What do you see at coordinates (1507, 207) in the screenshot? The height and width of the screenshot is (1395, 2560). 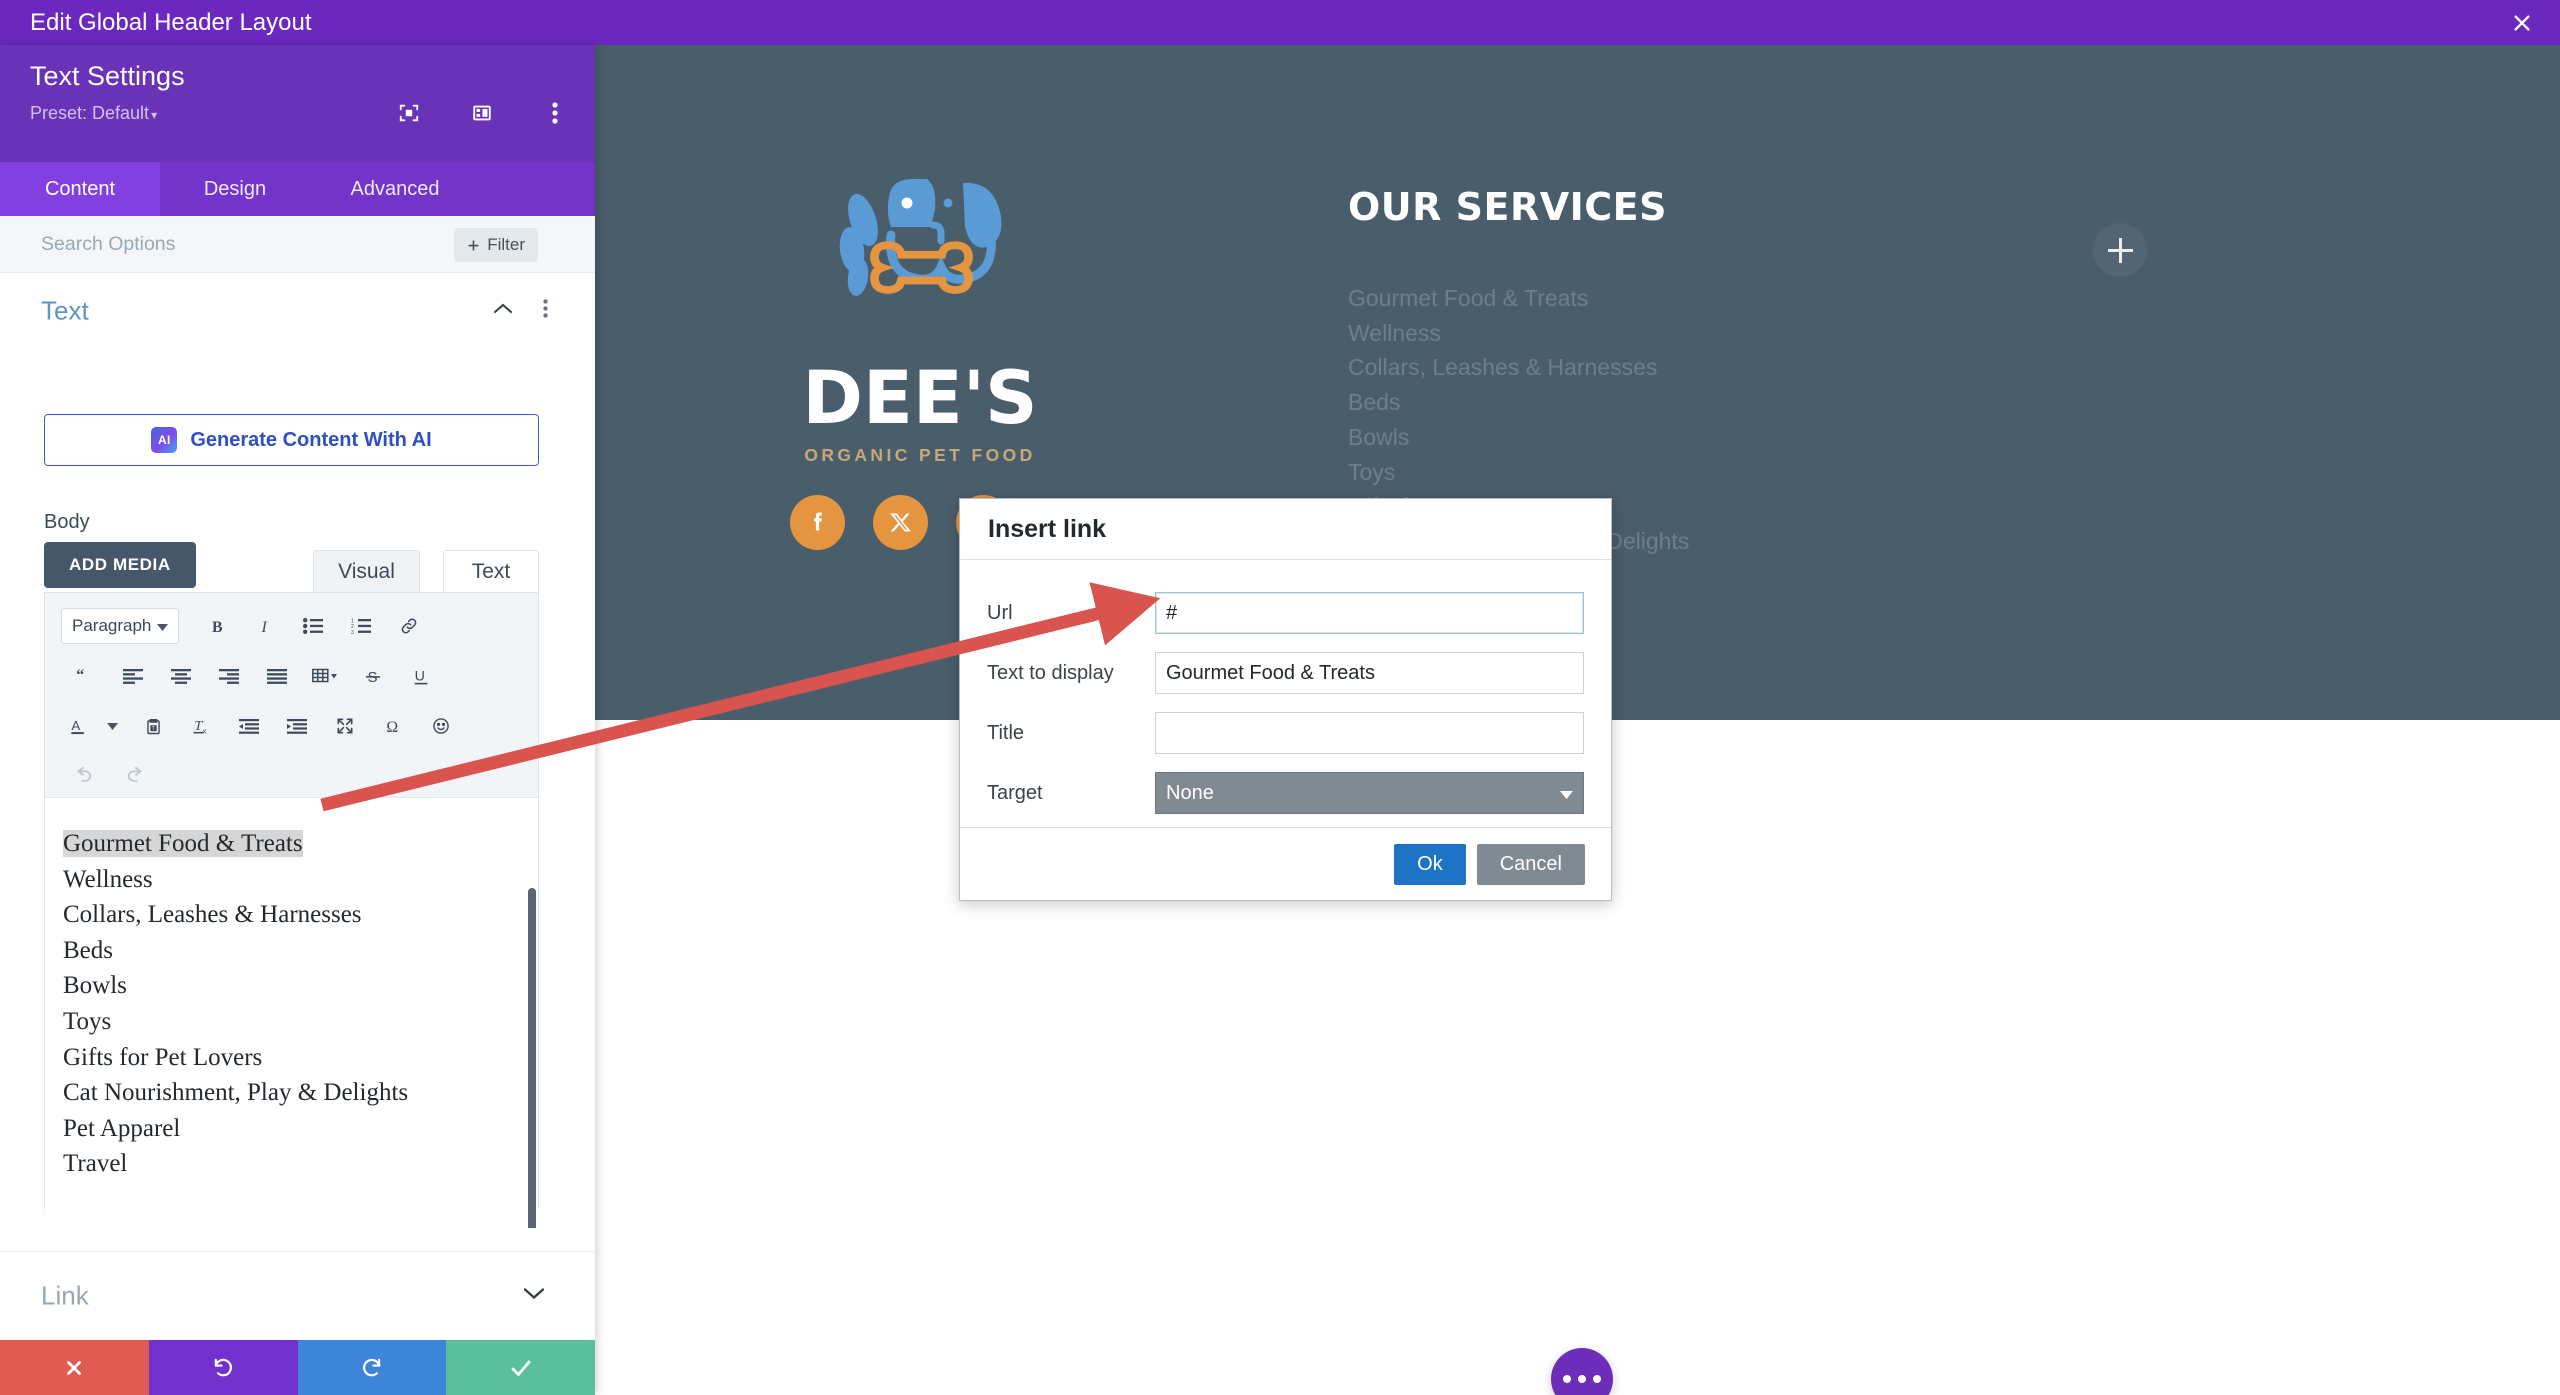 I see `services-title: OUR SERVICES` at bounding box center [1507, 207].